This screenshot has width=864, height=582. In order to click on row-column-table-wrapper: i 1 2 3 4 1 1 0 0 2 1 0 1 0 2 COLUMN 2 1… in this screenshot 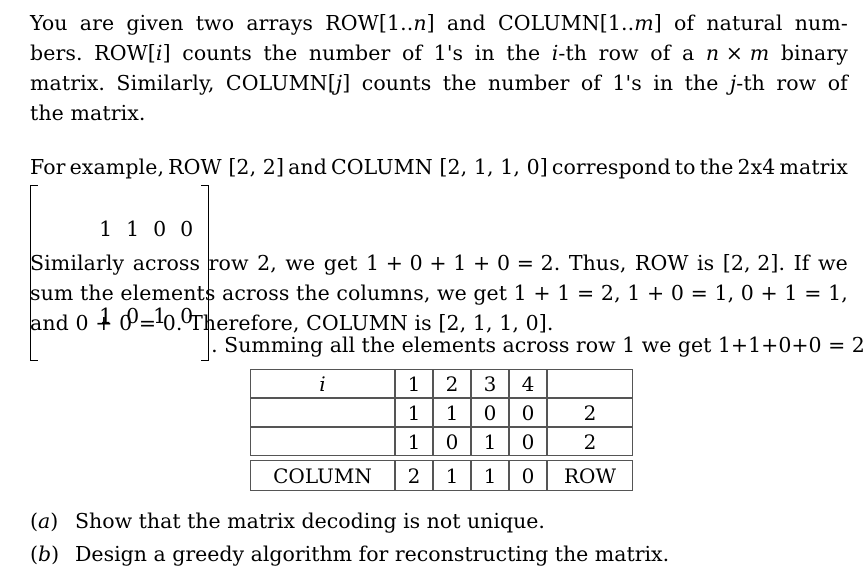, I will do `click(441, 430)`.